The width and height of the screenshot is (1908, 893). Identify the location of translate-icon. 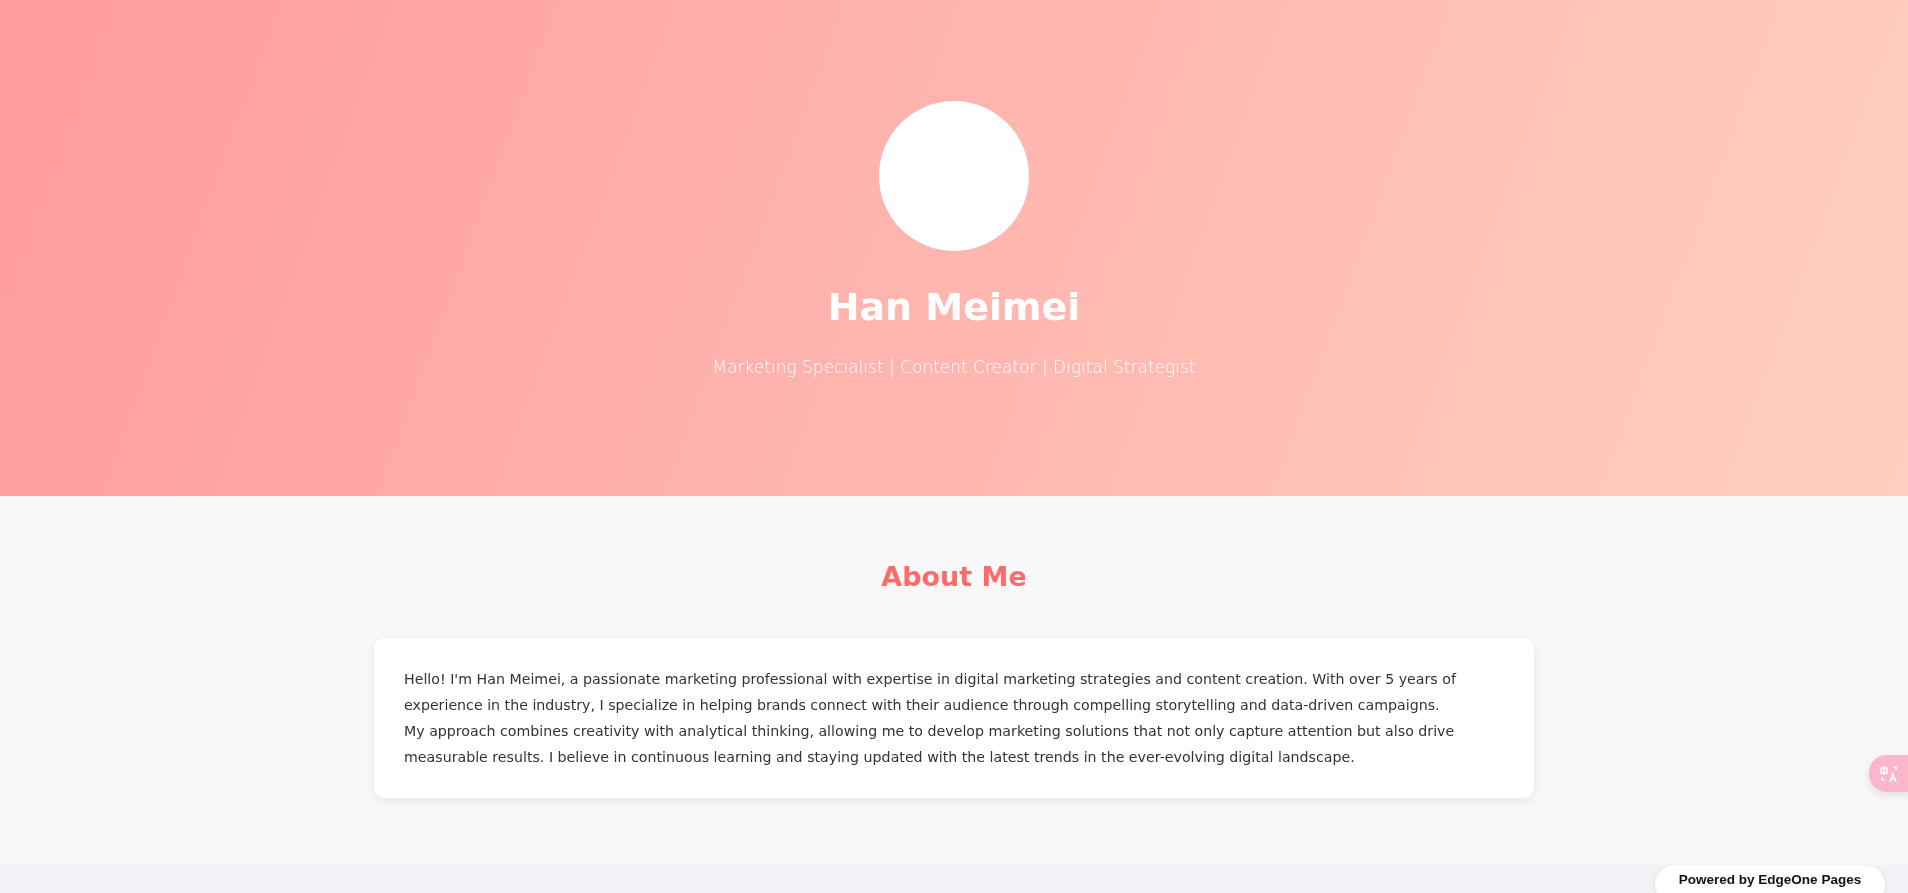
(1889, 773).